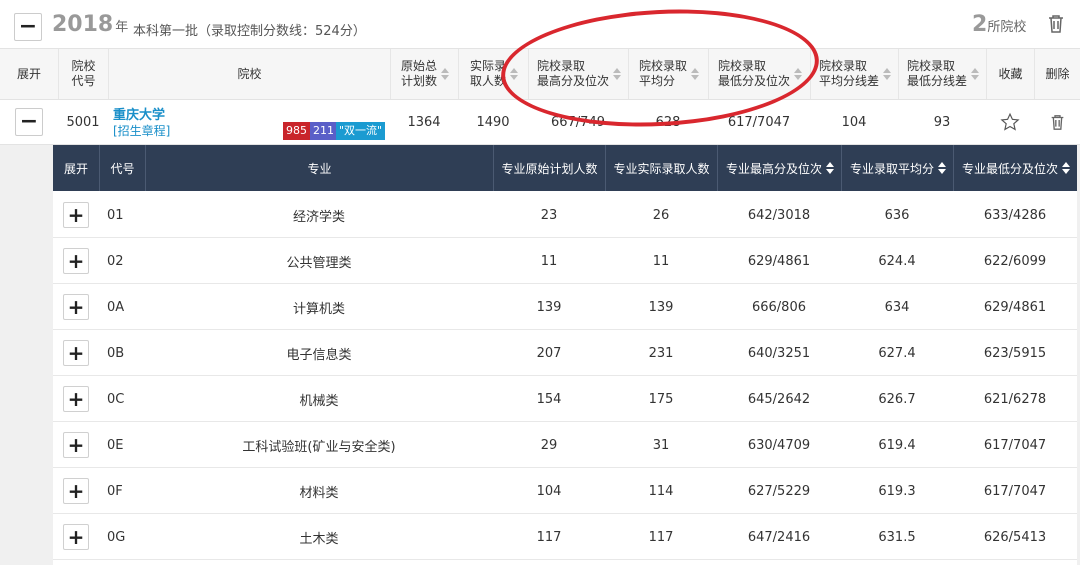  Describe the element at coordinates (1015, 445) in the screenshot. I see `major-min: 617/7047` at that location.